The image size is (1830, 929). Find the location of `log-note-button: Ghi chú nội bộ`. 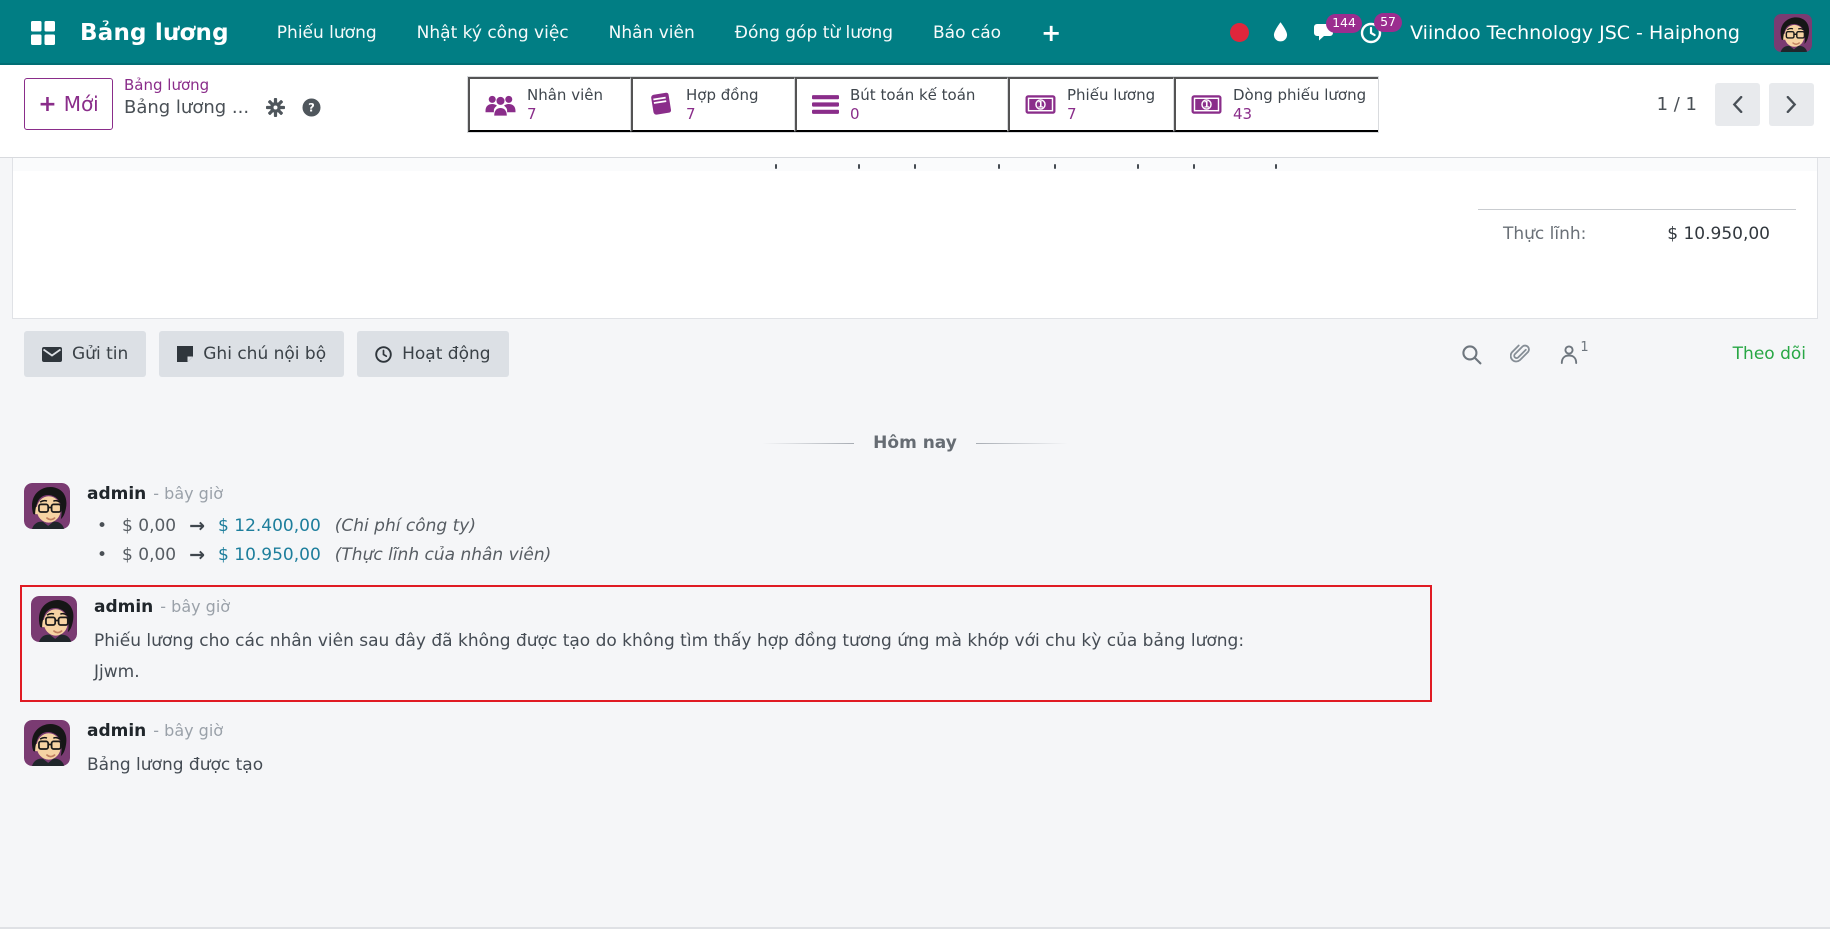

log-note-button: Ghi chú nội bộ is located at coordinates (252, 354).